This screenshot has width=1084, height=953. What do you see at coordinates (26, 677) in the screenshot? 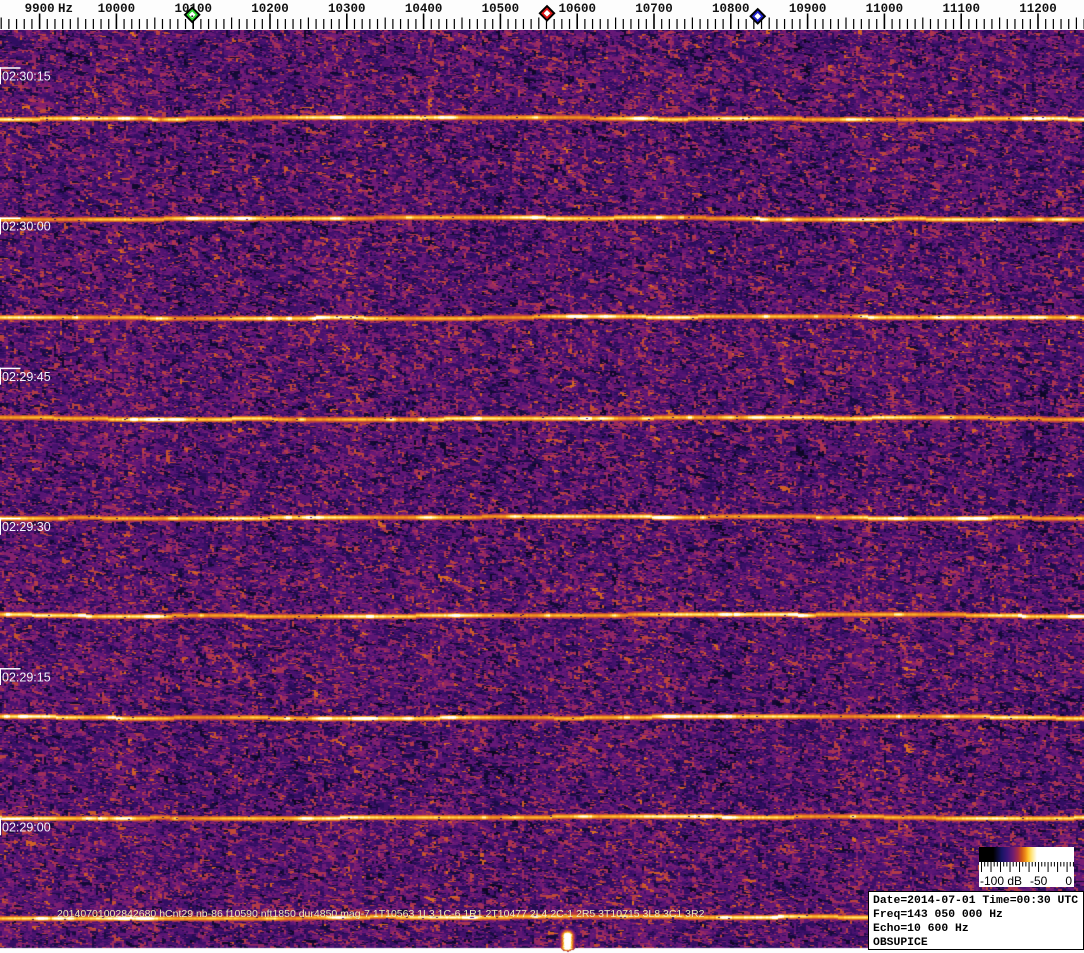
I see `svg-text: 02:29:15` at bounding box center [26, 677].